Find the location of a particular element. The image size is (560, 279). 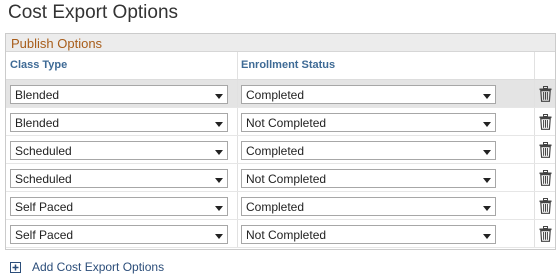

add-cost-export-options-link: Add Cost Export Options is located at coordinates (98, 267).